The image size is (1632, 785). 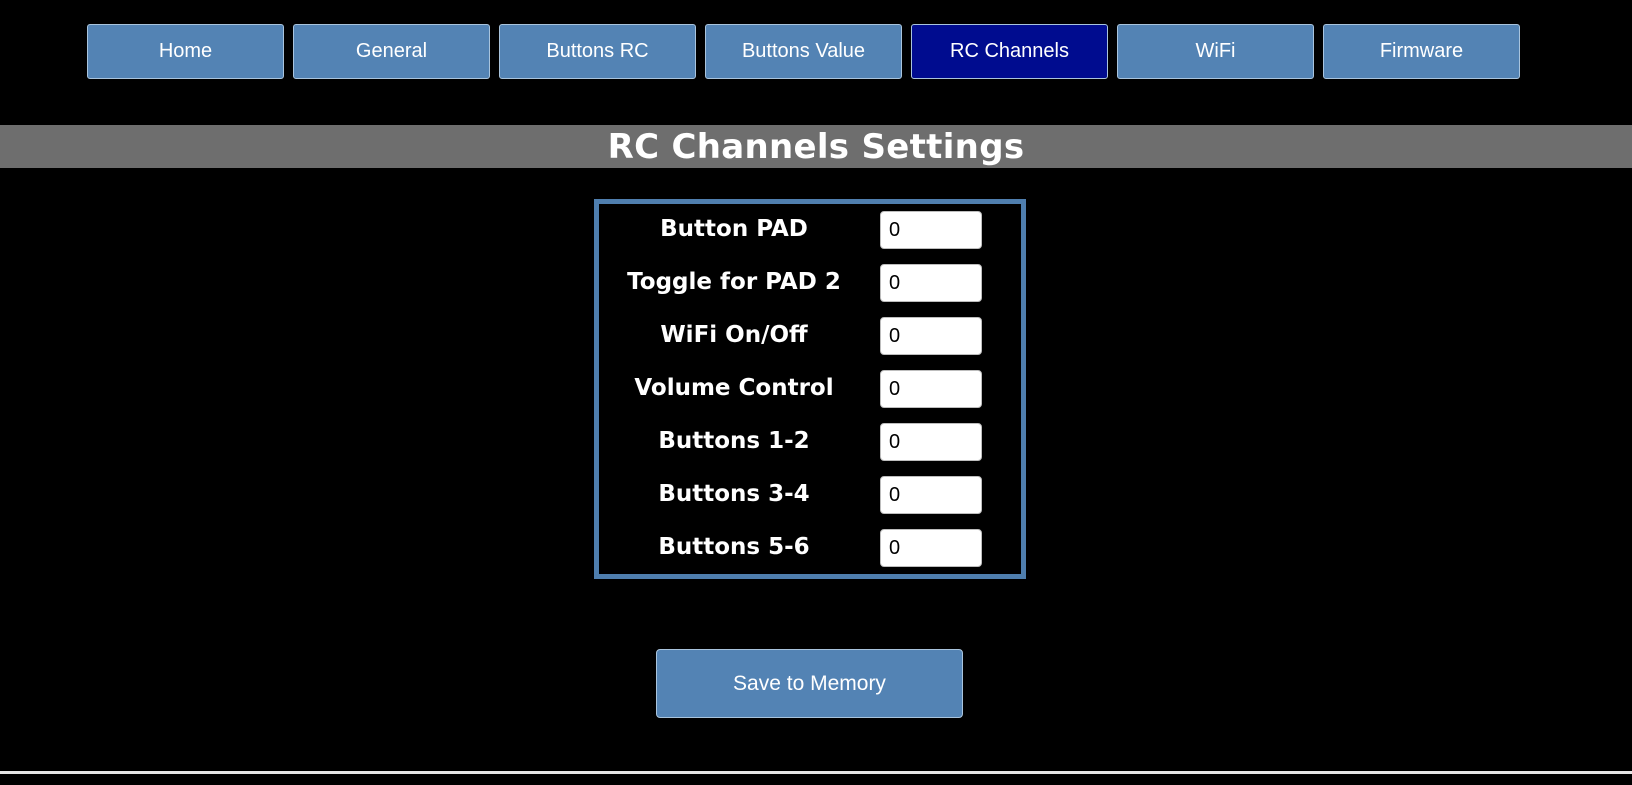 I want to click on buttons-1-2-input, so click(x=931, y=442).